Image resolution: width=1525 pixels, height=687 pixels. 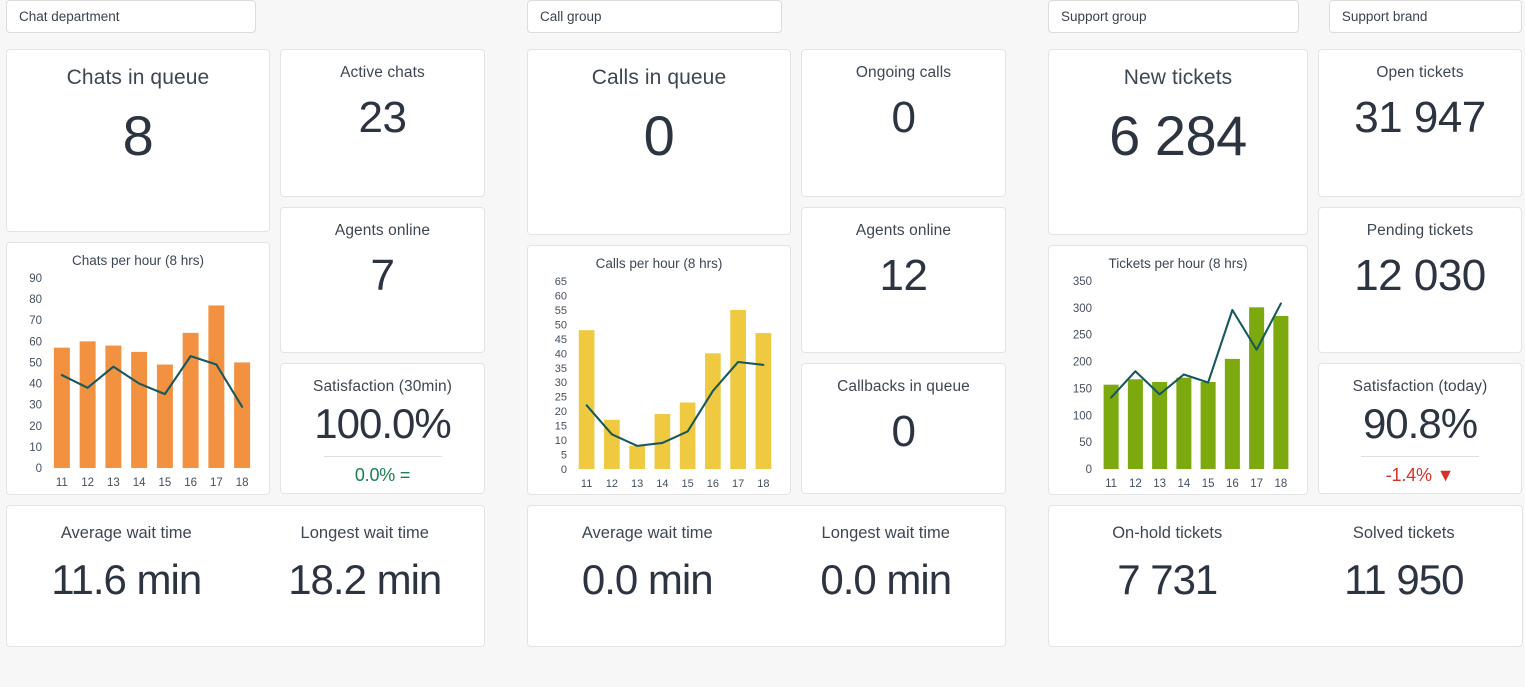 What do you see at coordinates (35, 279) in the screenshot?
I see `svg-text: 90` at bounding box center [35, 279].